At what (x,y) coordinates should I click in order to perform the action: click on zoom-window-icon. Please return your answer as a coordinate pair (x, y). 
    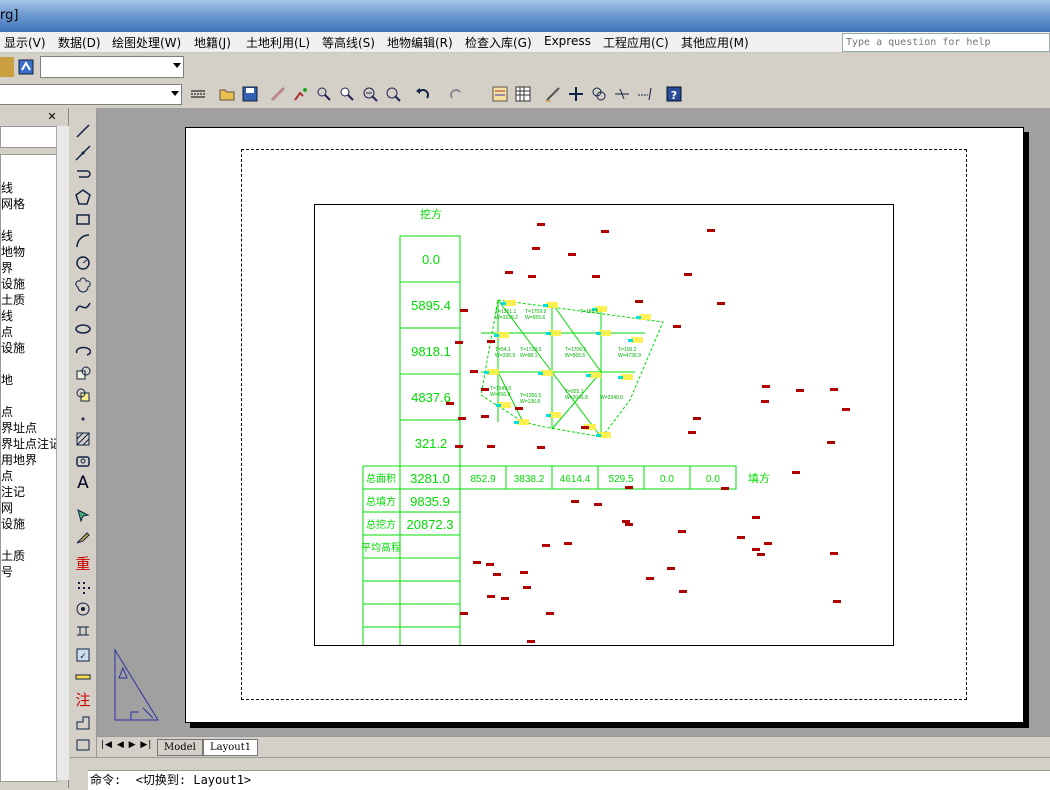
    Looking at the image, I should click on (347, 94).